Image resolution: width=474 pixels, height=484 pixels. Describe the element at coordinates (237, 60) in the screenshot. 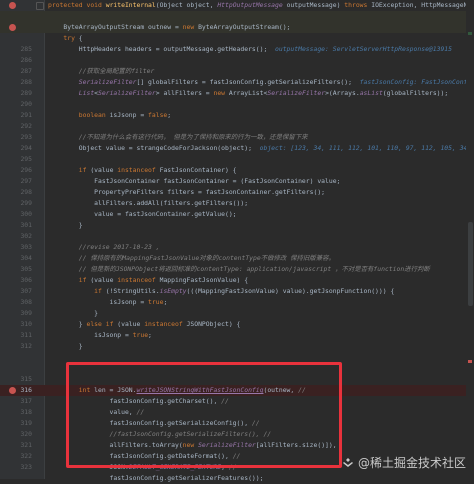

I see `code-line: 286` at that location.